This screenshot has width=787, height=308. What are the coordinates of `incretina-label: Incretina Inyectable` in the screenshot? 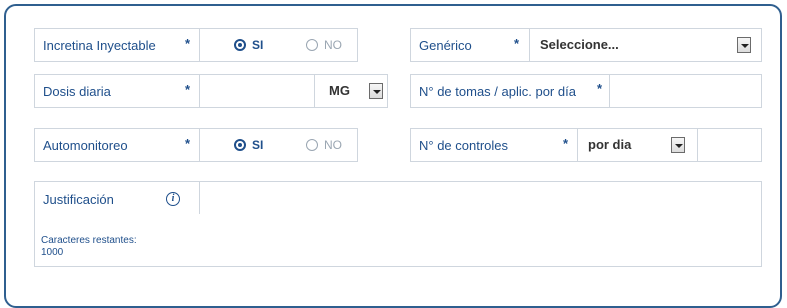 It's located at (99, 45).